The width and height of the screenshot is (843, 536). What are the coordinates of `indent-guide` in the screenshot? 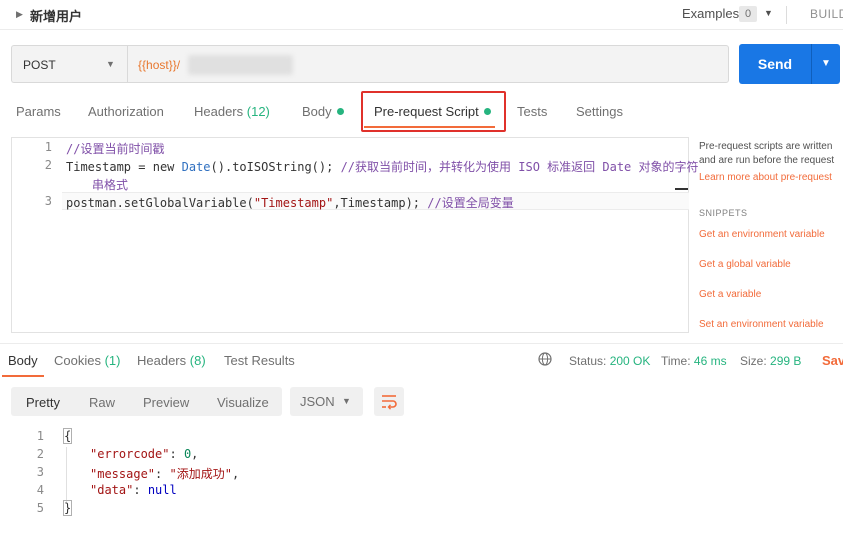 It's located at (66, 475).